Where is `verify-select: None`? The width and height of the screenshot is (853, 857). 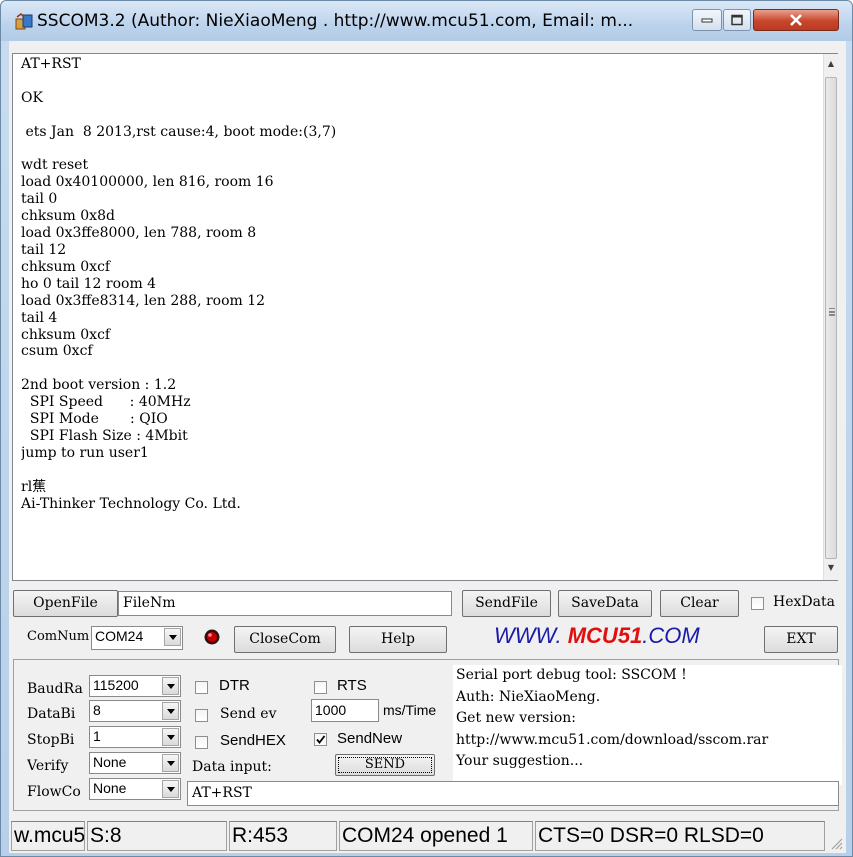 verify-select: None is located at coordinates (135, 763).